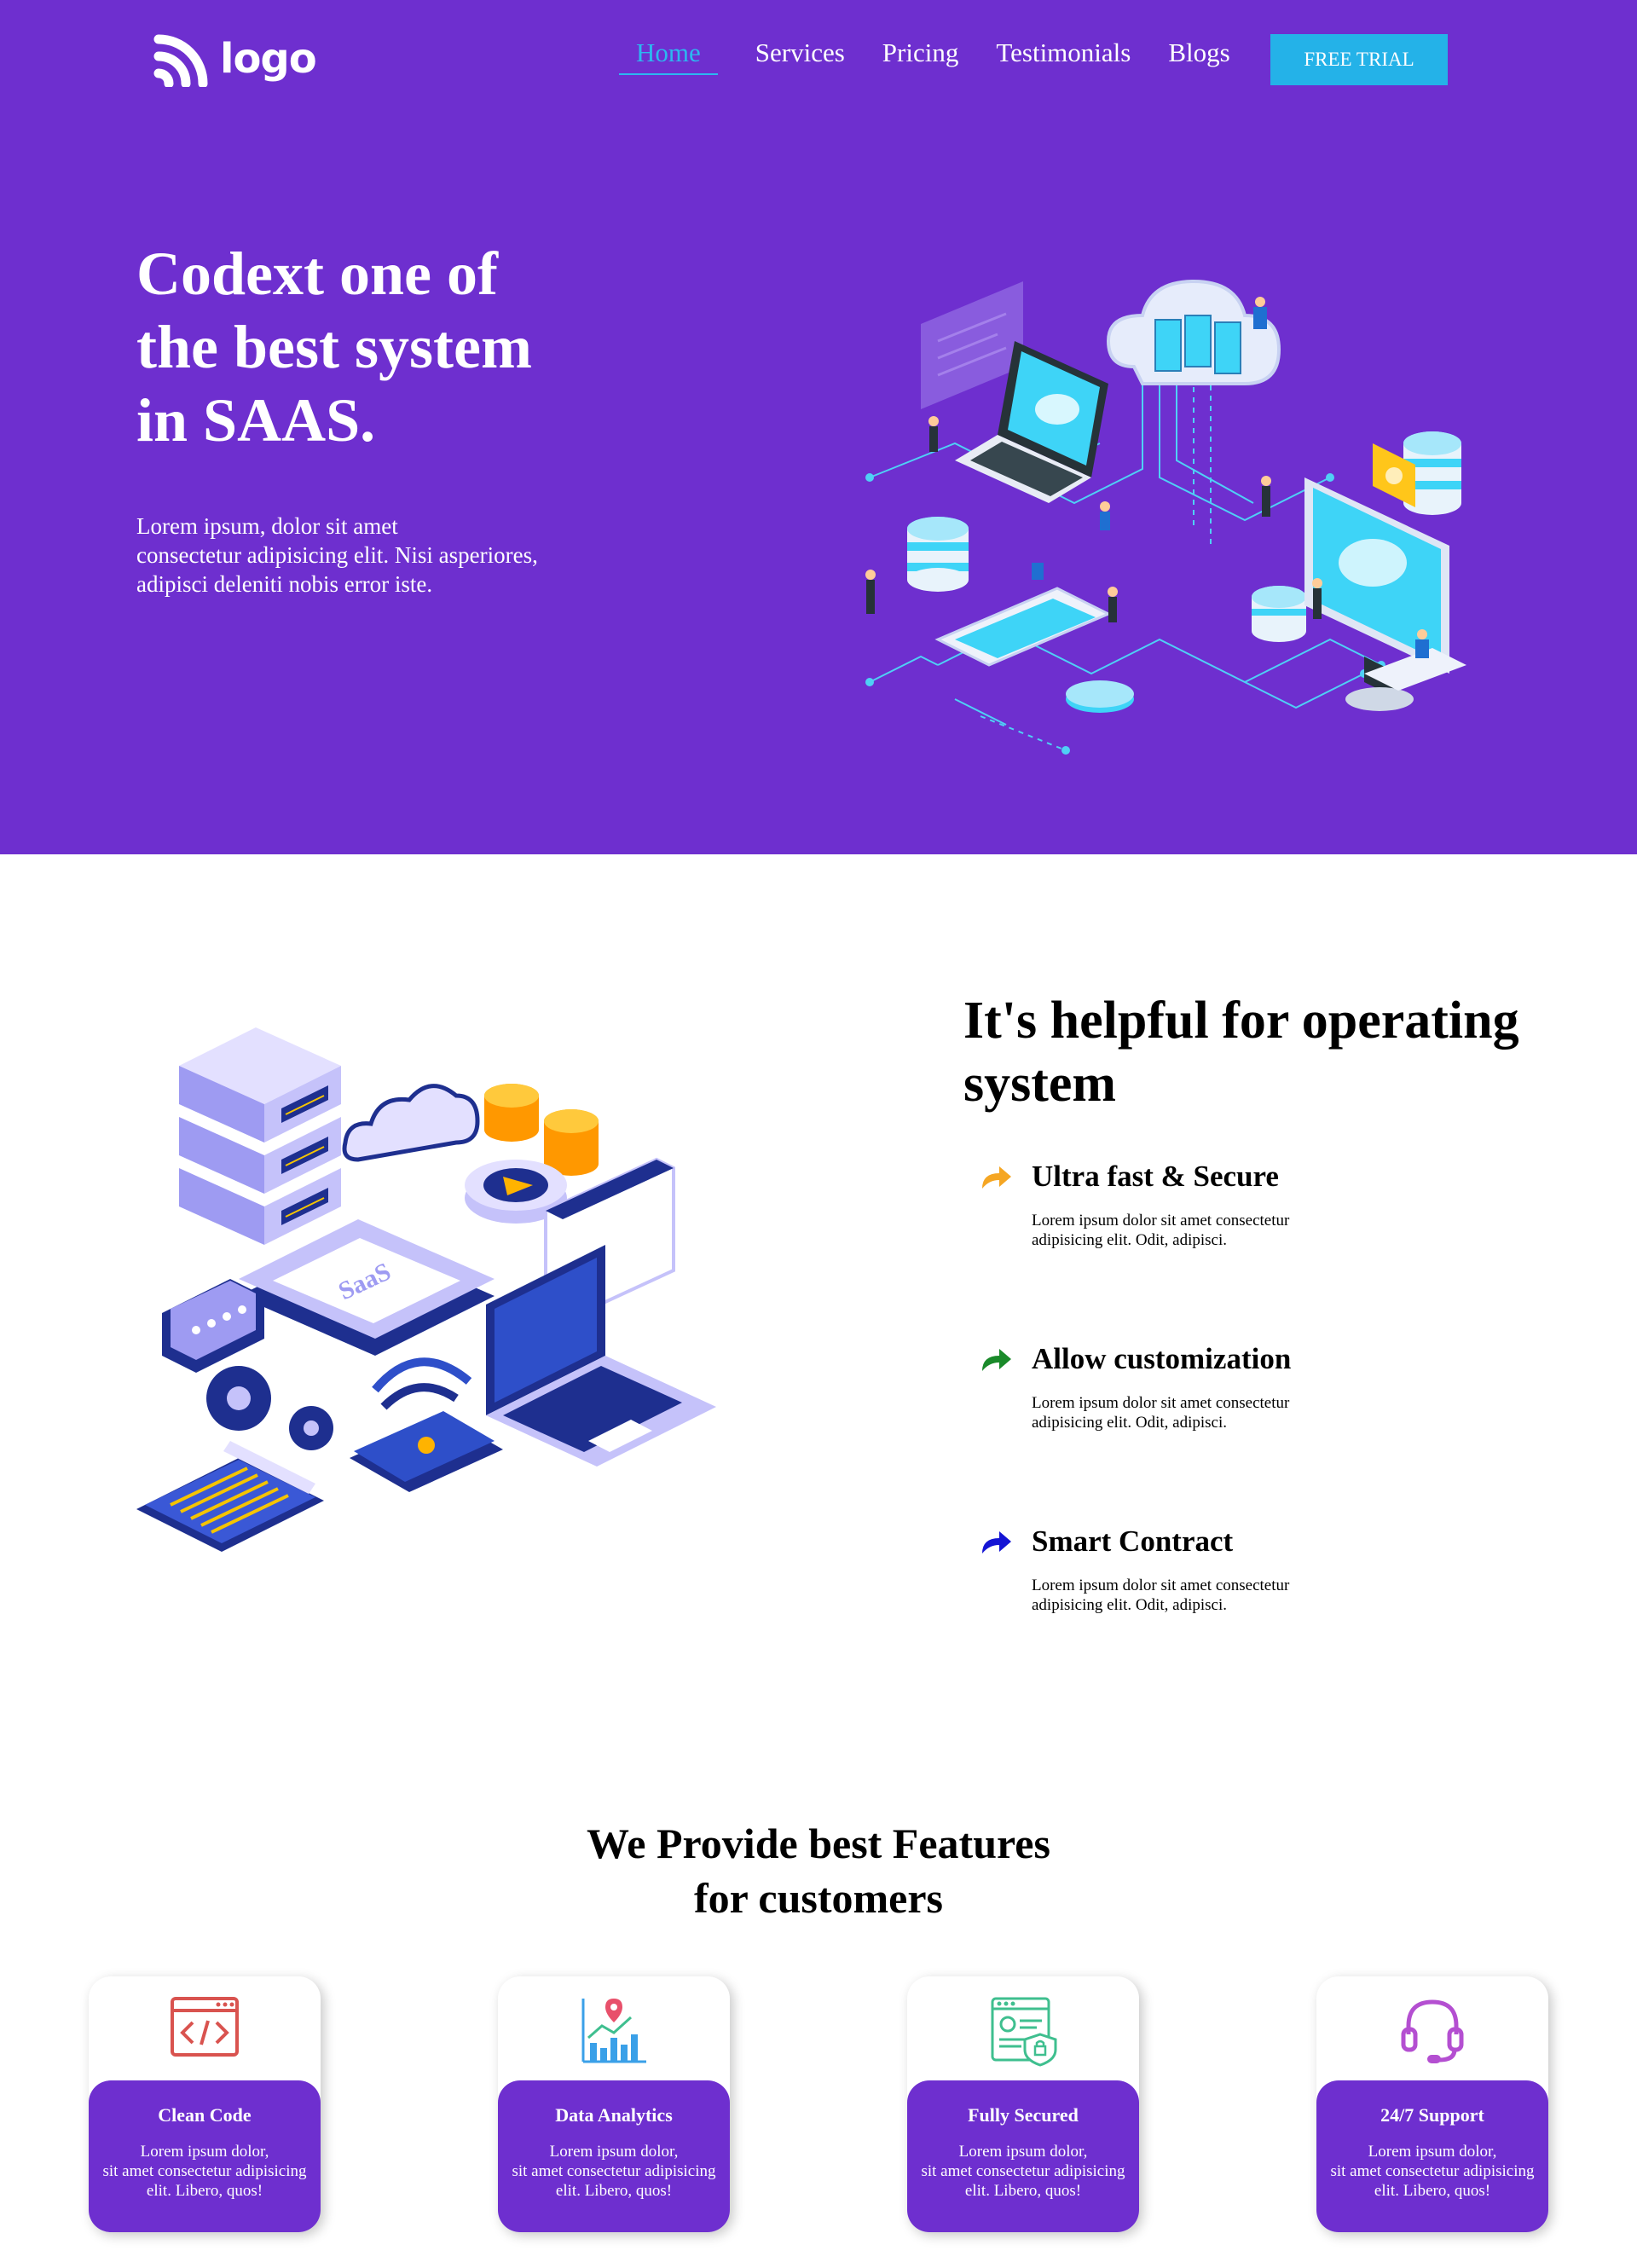 This screenshot has height=2268, width=1637. I want to click on nav-link-home: Home, so click(668, 57).